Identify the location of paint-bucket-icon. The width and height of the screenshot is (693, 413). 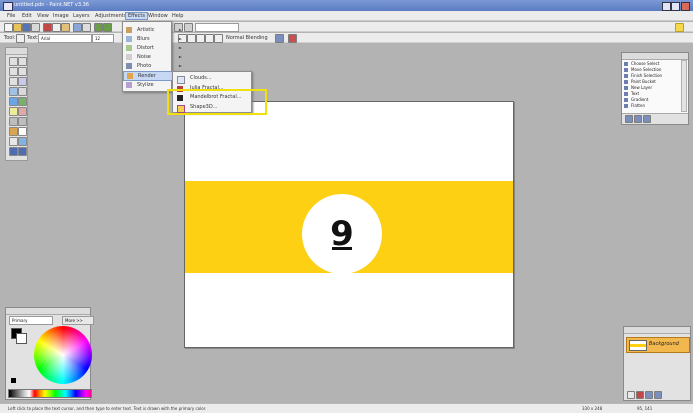
(13, 101).